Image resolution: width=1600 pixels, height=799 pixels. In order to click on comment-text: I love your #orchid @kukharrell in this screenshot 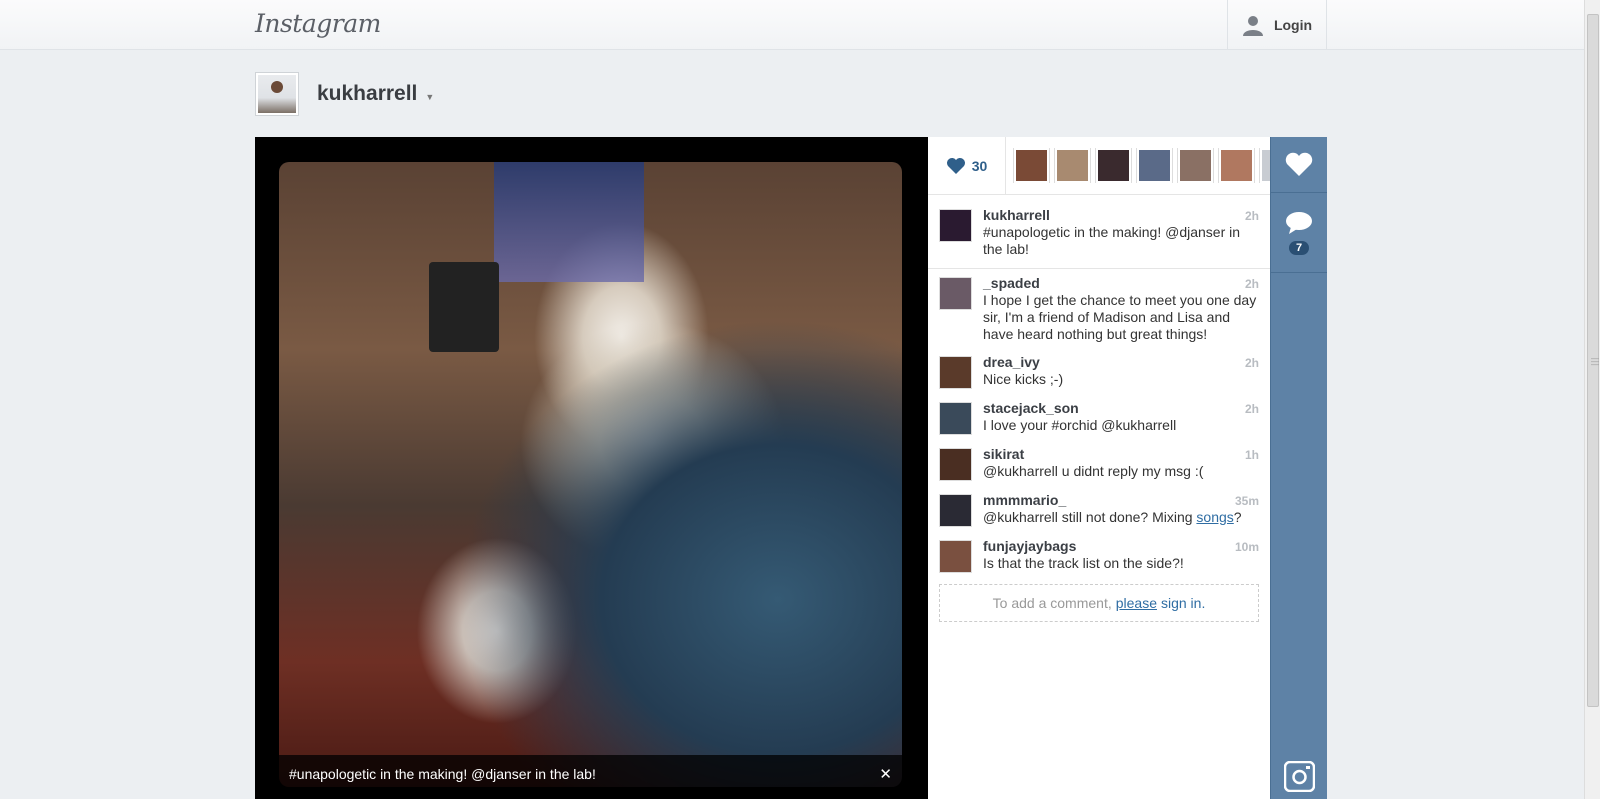, I will do `click(1080, 425)`.